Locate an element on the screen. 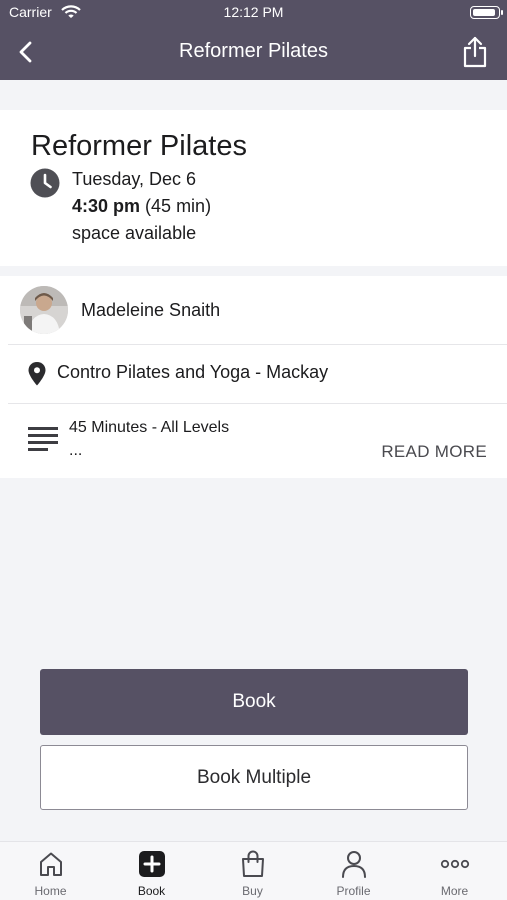 The width and height of the screenshot is (507, 900). share-icon is located at coordinates (475, 52).